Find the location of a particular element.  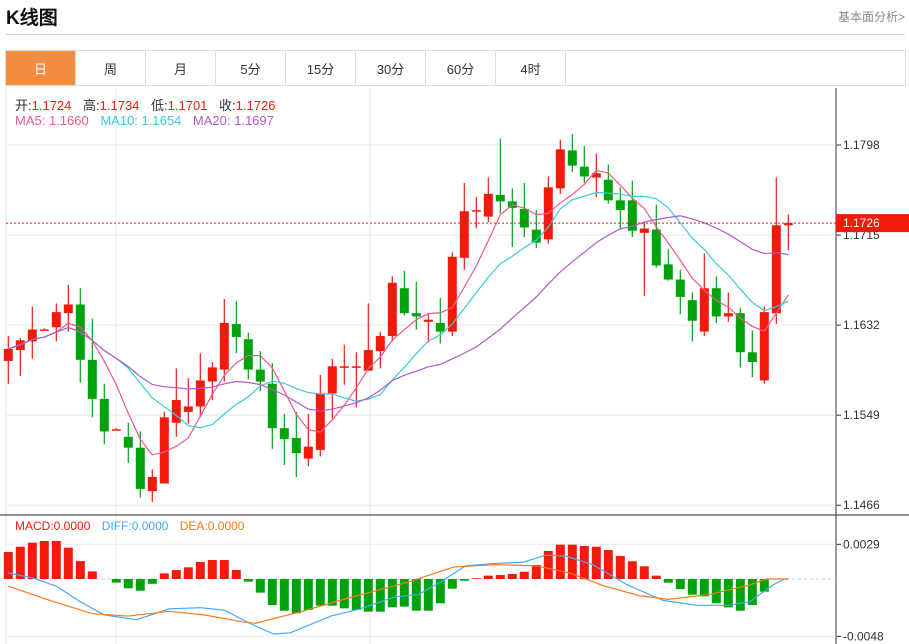

low-label: 低: is located at coordinates (159, 105).